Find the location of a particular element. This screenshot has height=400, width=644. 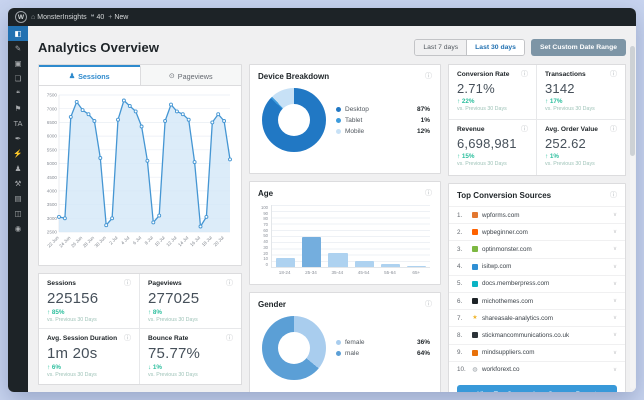

stat-label: Revenue is located at coordinates (471, 129).